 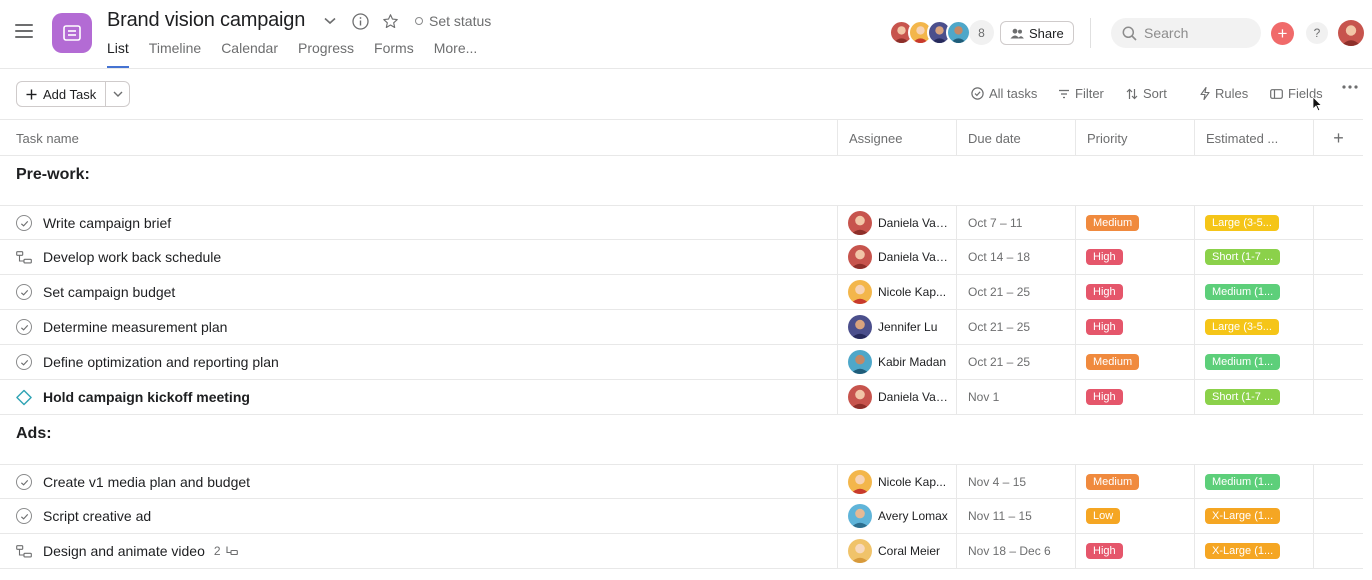 What do you see at coordinates (24, 397) in the screenshot?
I see `milestone-icon` at bounding box center [24, 397].